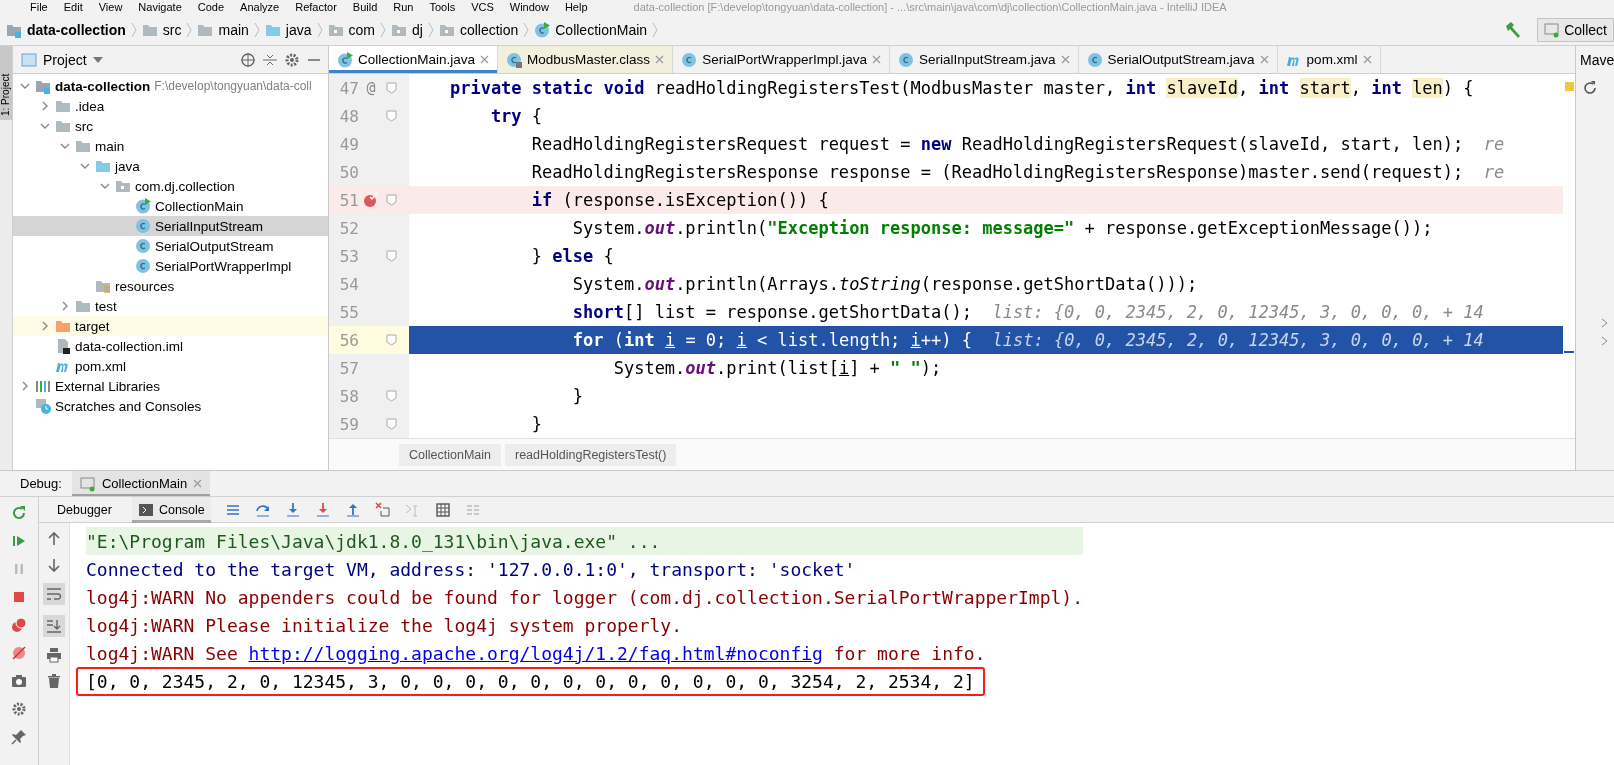 This screenshot has height=765, width=1614. Describe the element at coordinates (322, 509) in the screenshot. I see `force-step-into-icon` at that location.